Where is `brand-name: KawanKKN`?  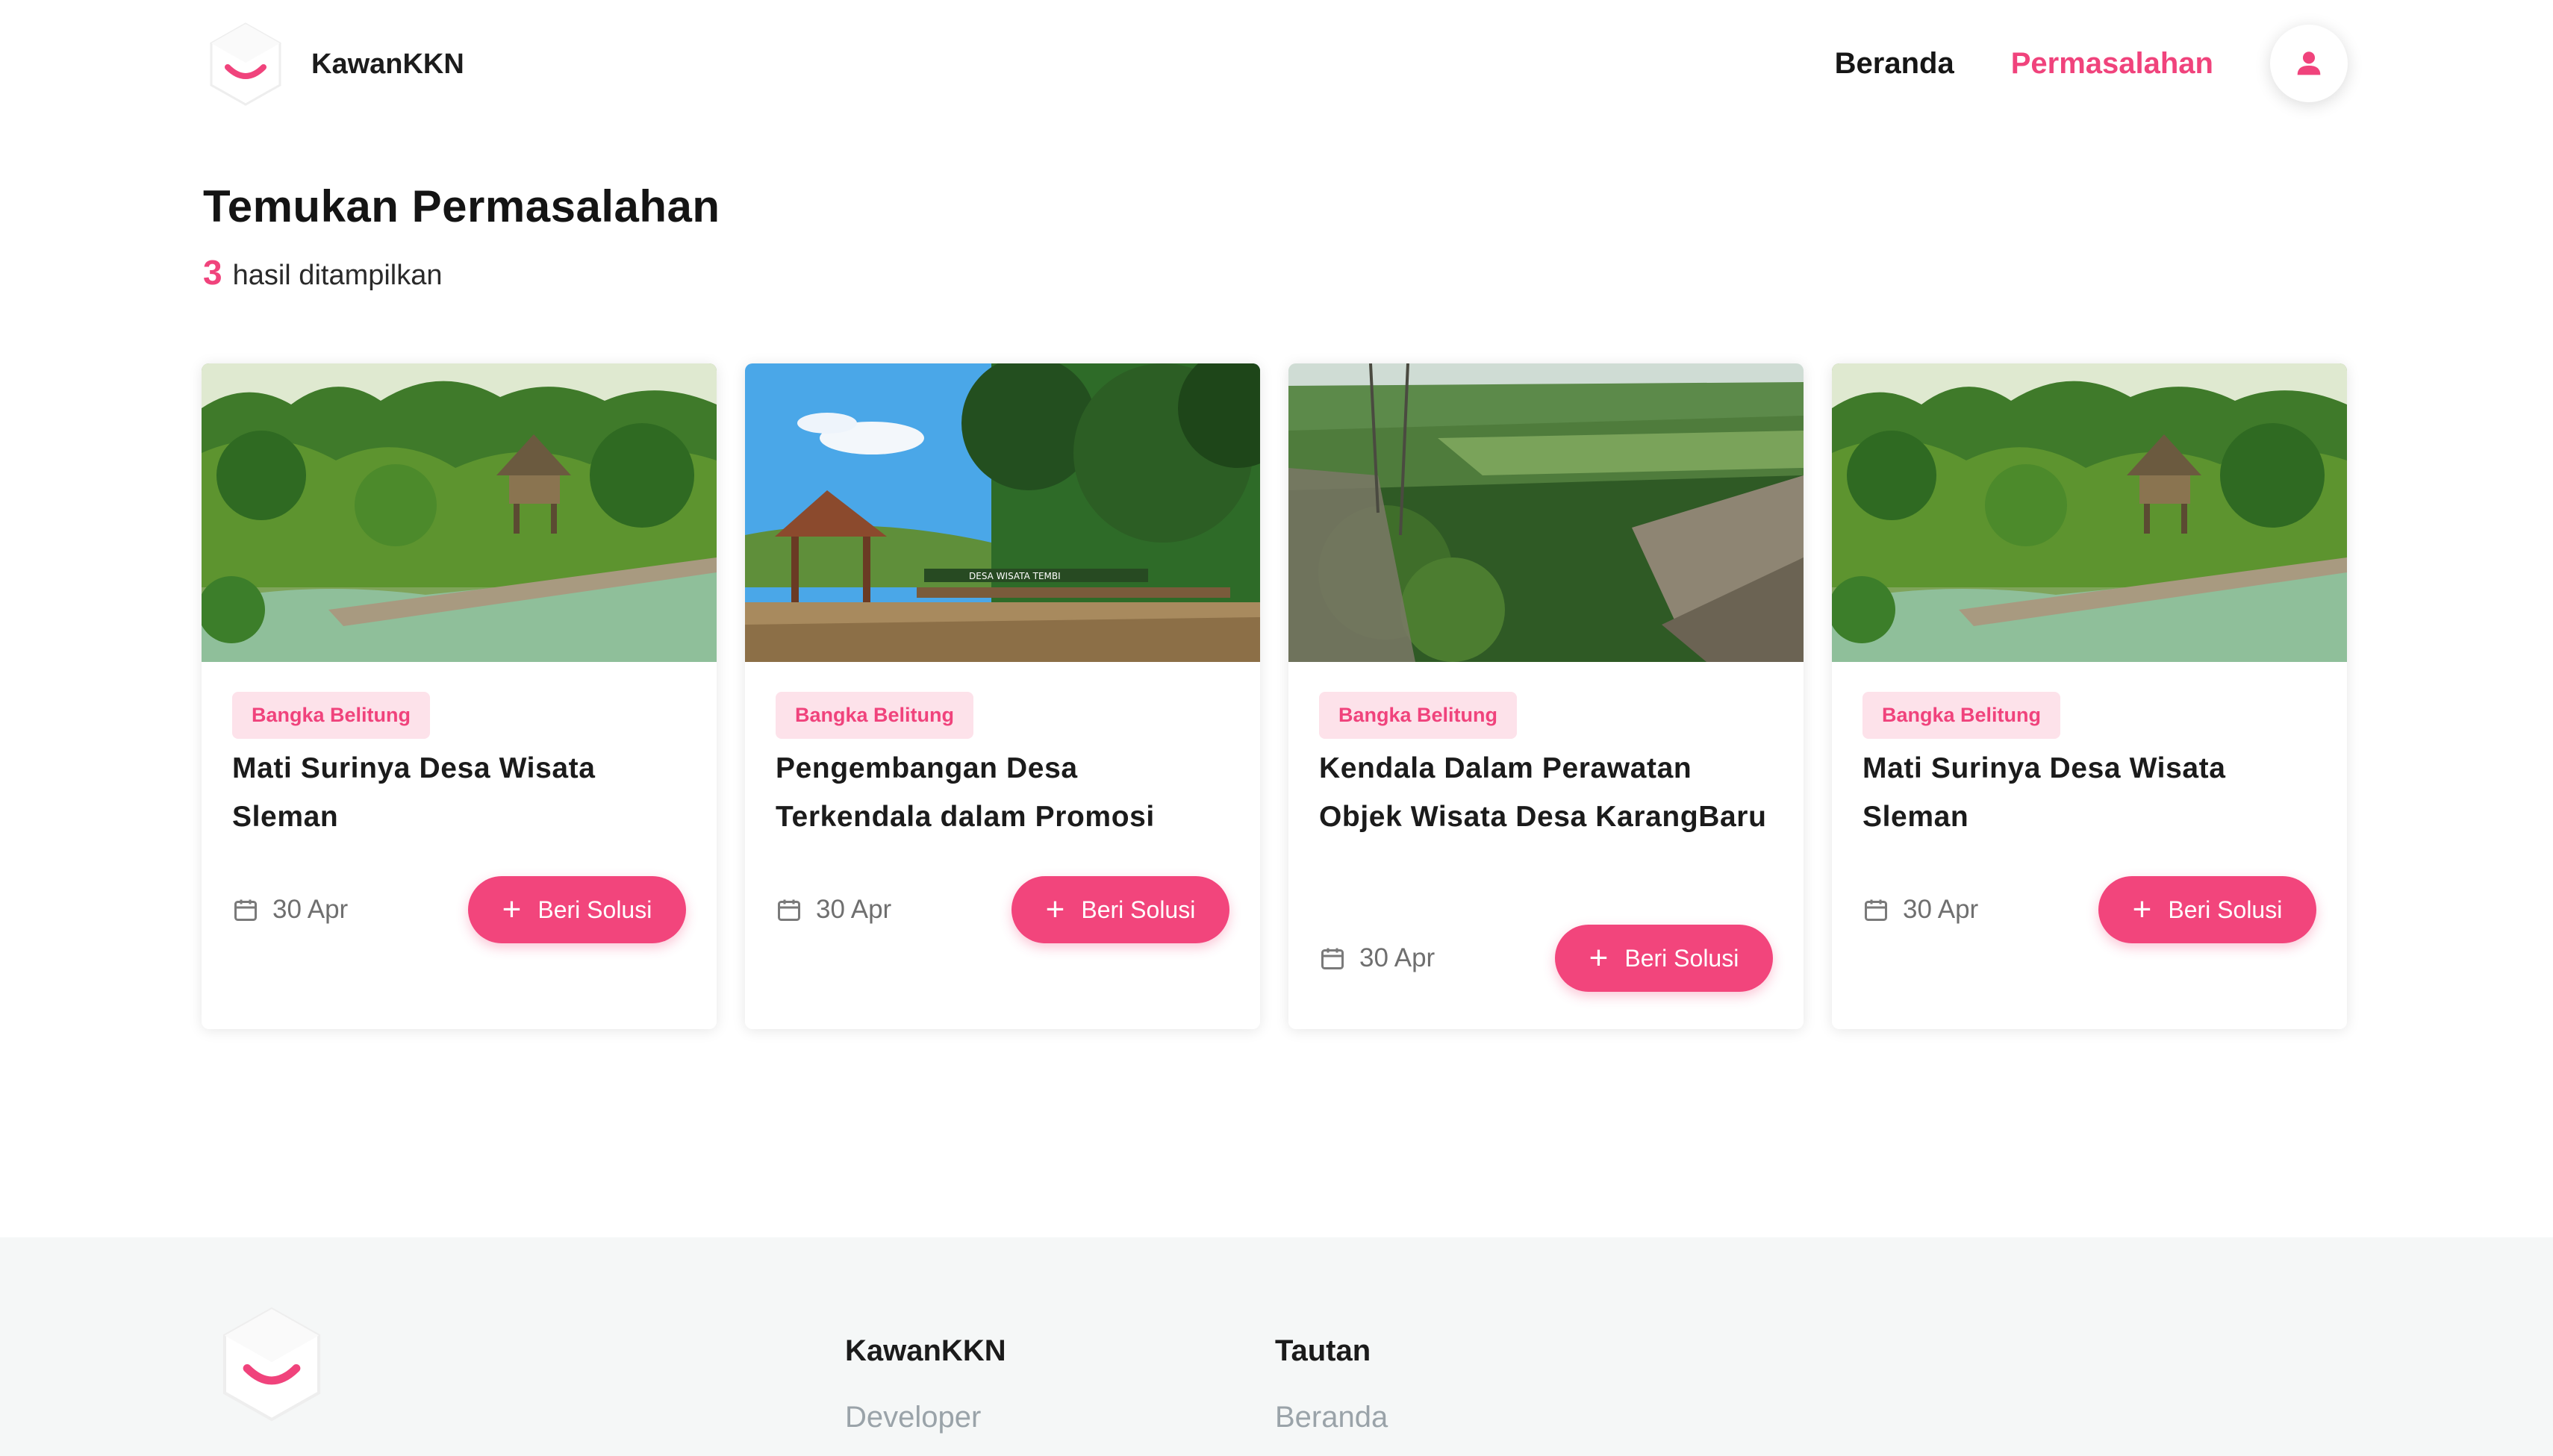 brand-name: KawanKKN is located at coordinates (387, 64).